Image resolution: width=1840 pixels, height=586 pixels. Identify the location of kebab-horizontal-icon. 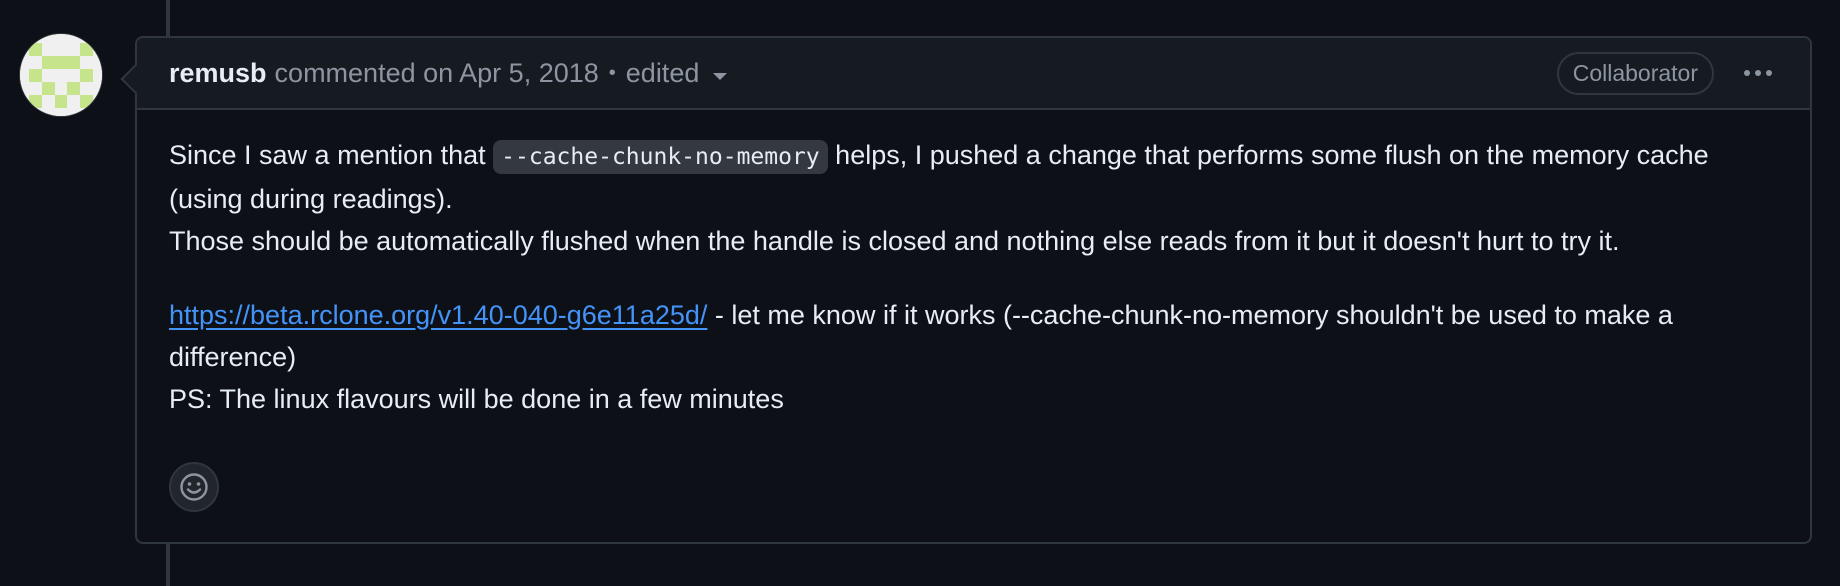
(1758, 73).